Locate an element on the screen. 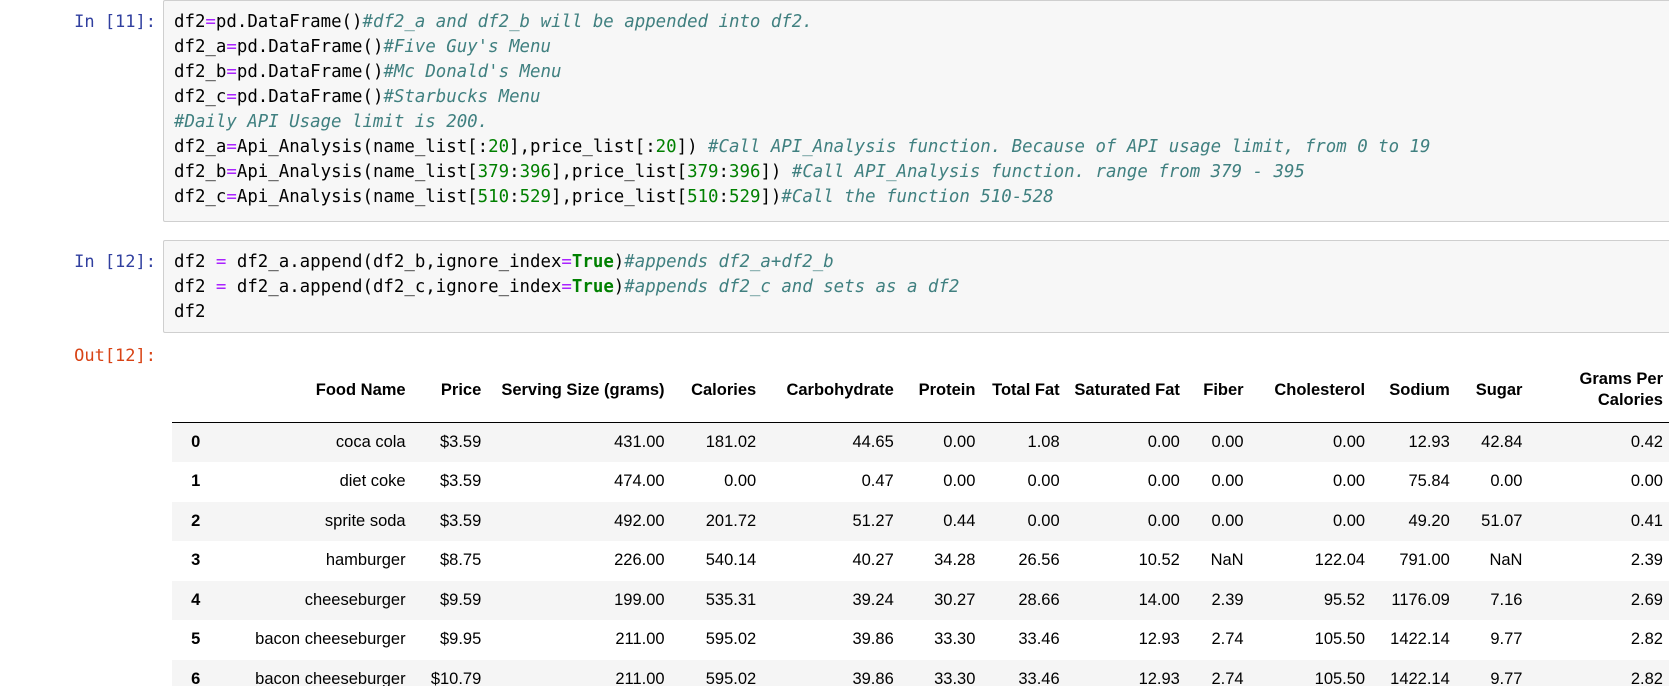  table-cell: 40.27 is located at coordinates (873, 560).